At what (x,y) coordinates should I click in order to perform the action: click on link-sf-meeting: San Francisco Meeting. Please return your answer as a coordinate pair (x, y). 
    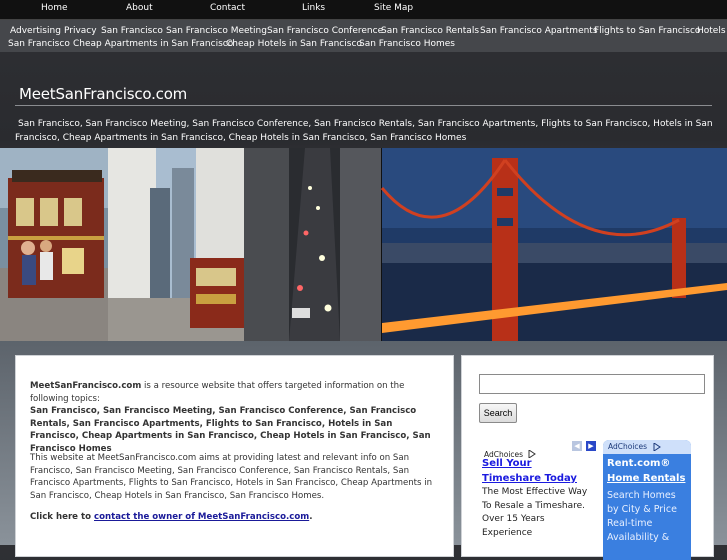
    Looking at the image, I should click on (216, 31).